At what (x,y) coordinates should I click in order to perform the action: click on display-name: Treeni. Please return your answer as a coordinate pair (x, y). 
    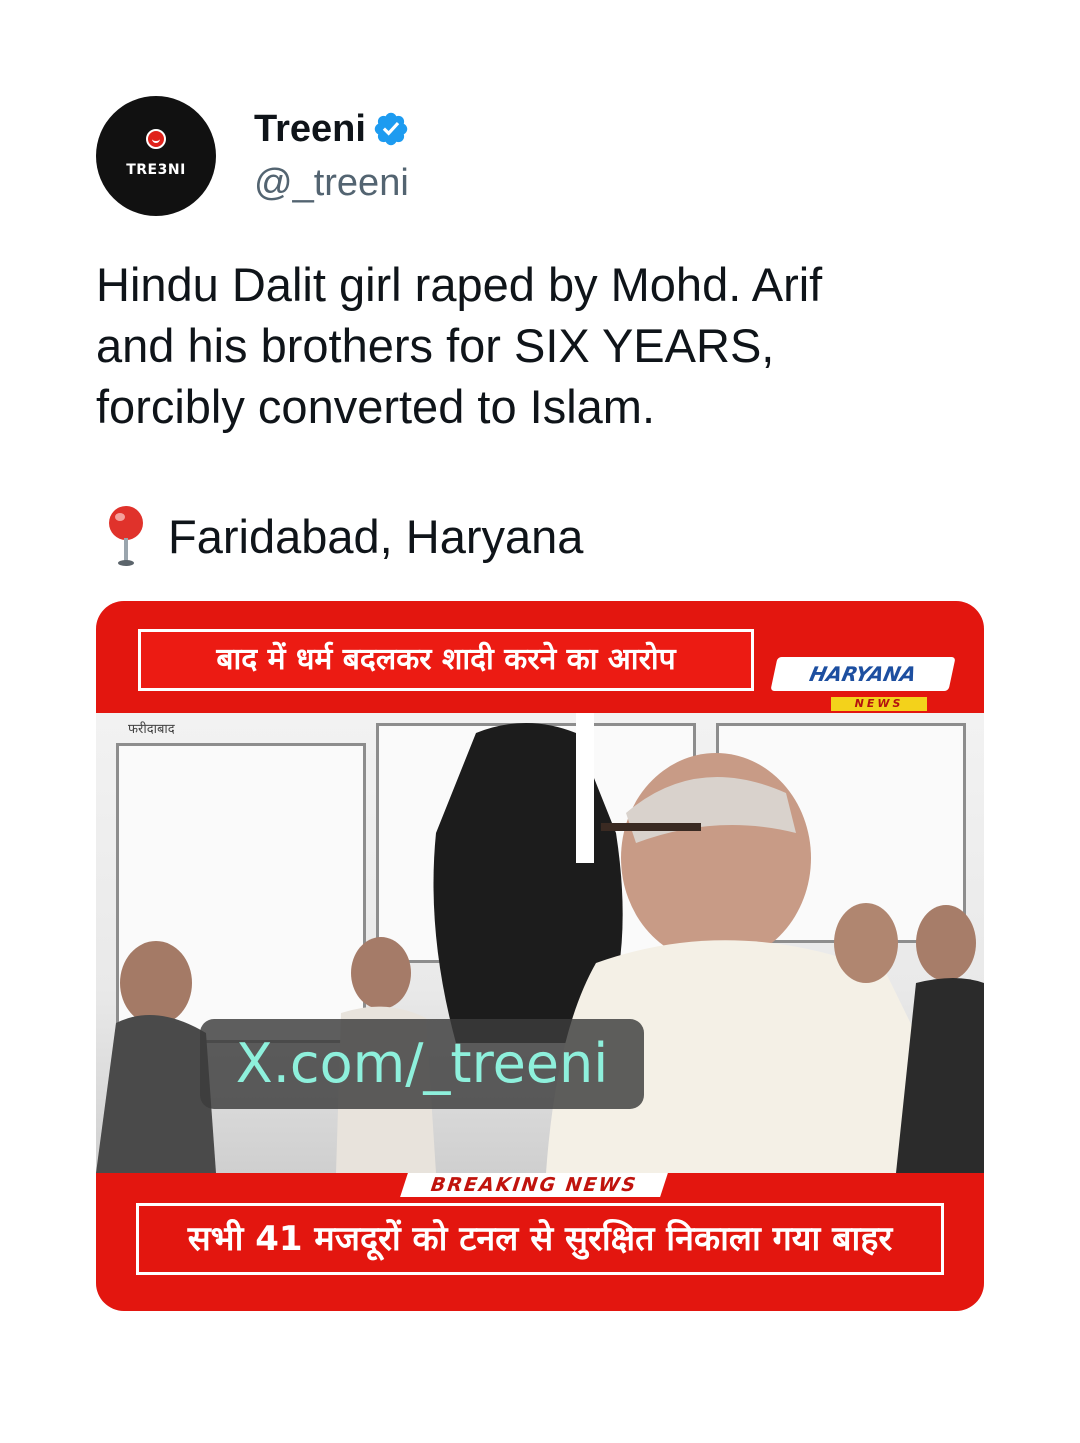
    Looking at the image, I should click on (310, 129).